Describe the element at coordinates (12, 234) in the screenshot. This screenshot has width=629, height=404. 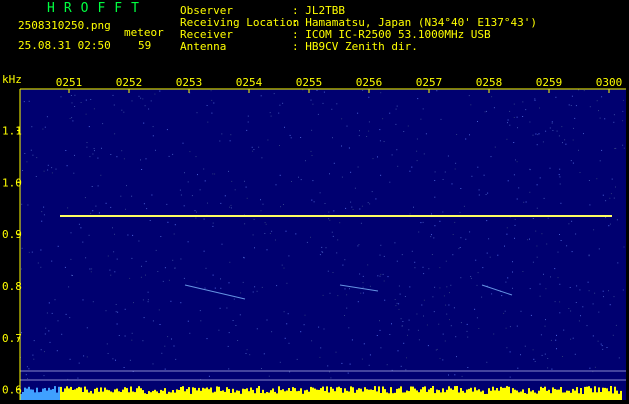
I see `y-tick-label: 0.9` at that location.